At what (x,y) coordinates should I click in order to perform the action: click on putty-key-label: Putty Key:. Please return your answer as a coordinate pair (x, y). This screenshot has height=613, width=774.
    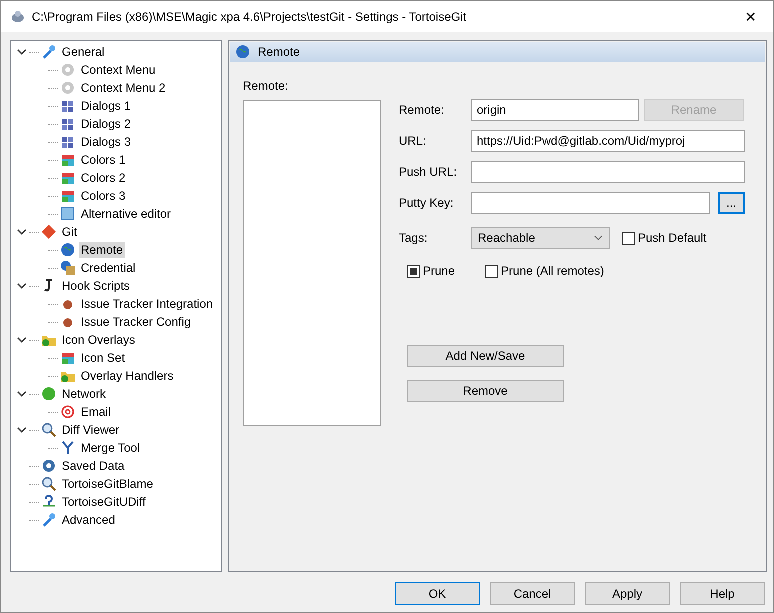
    Looking at the image, I should click on (427, 203).